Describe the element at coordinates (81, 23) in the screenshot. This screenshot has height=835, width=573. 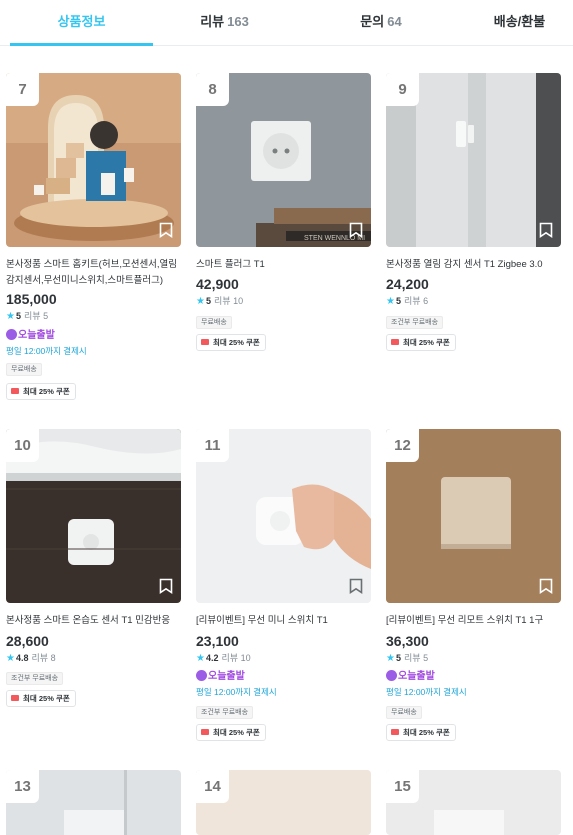
I see `tab-product-info: 상품정보` at that location.